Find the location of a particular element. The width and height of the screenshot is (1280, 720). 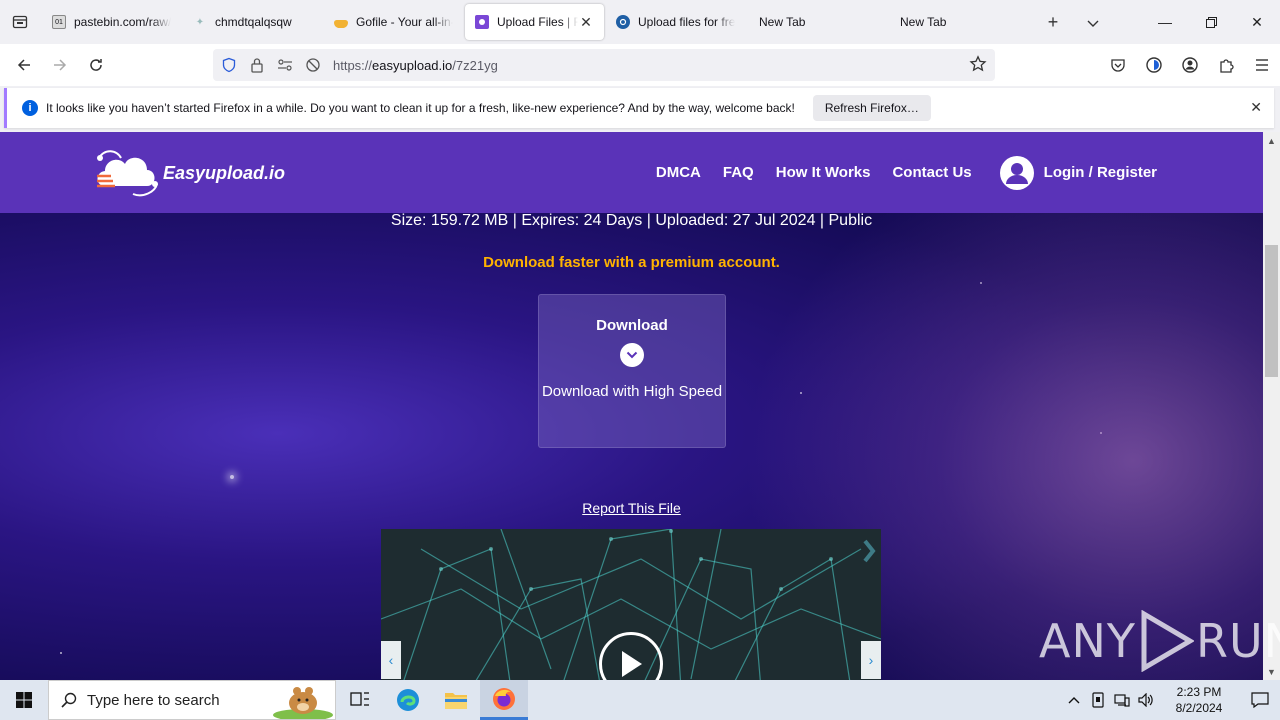

video-ad-player: ‹ › is located at coordinates (631, 604).